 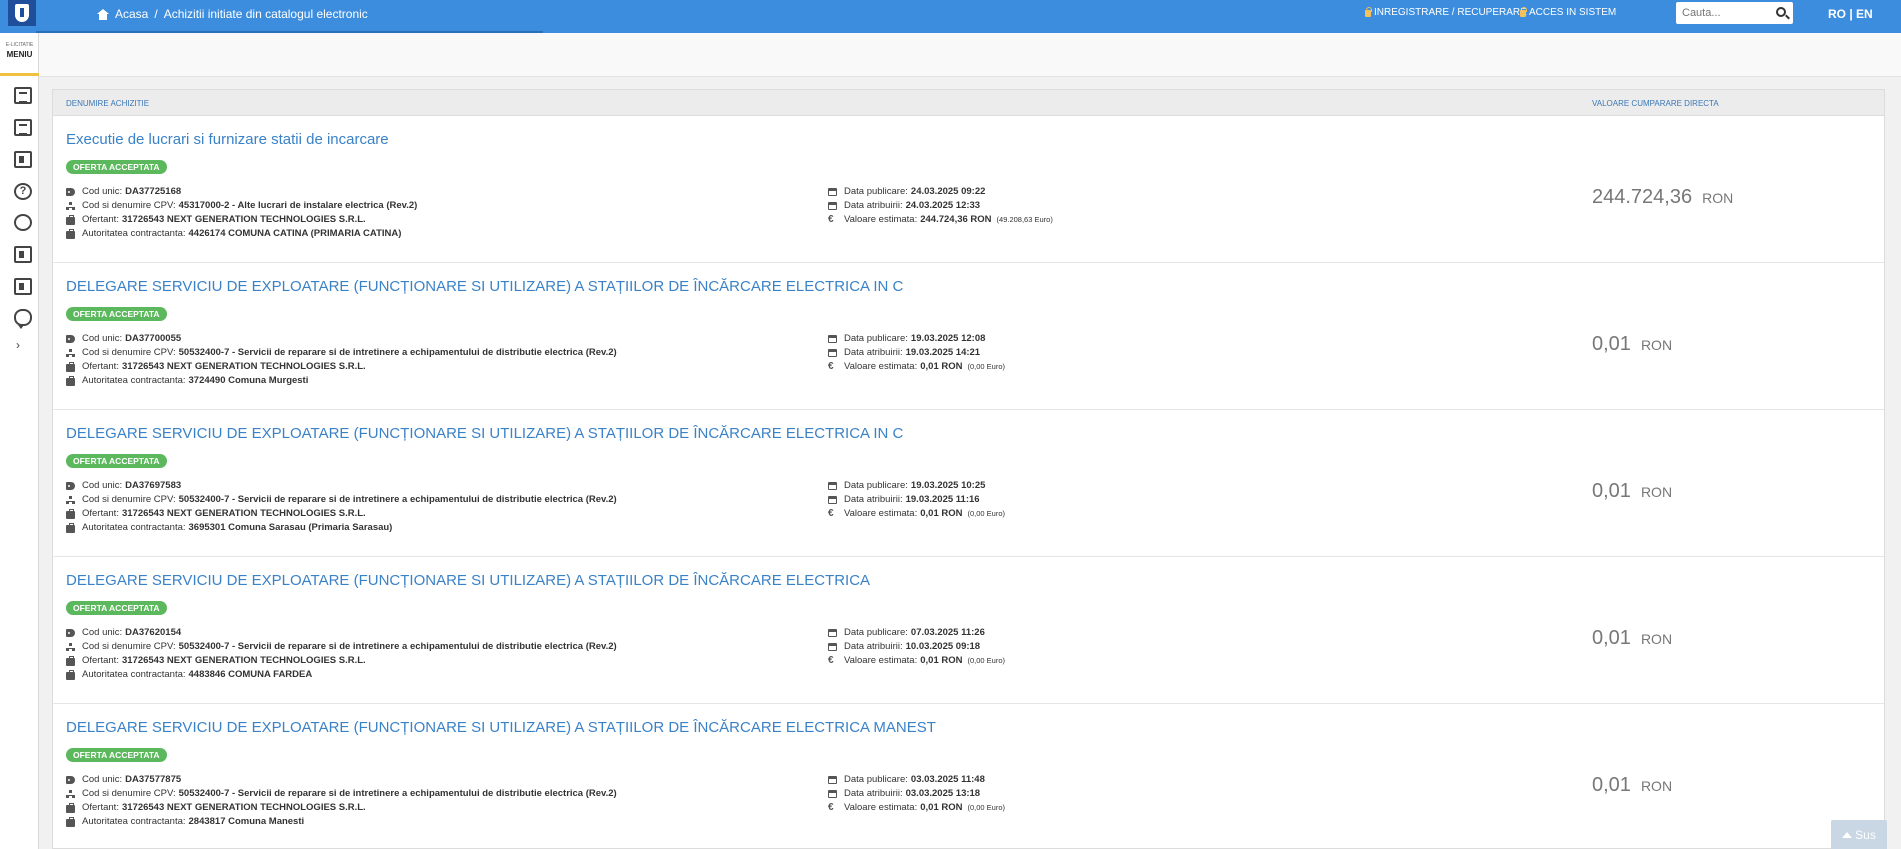 I want to click on data-publicare-value: 03.03.2025 11:48, so click(x=947, y=779).